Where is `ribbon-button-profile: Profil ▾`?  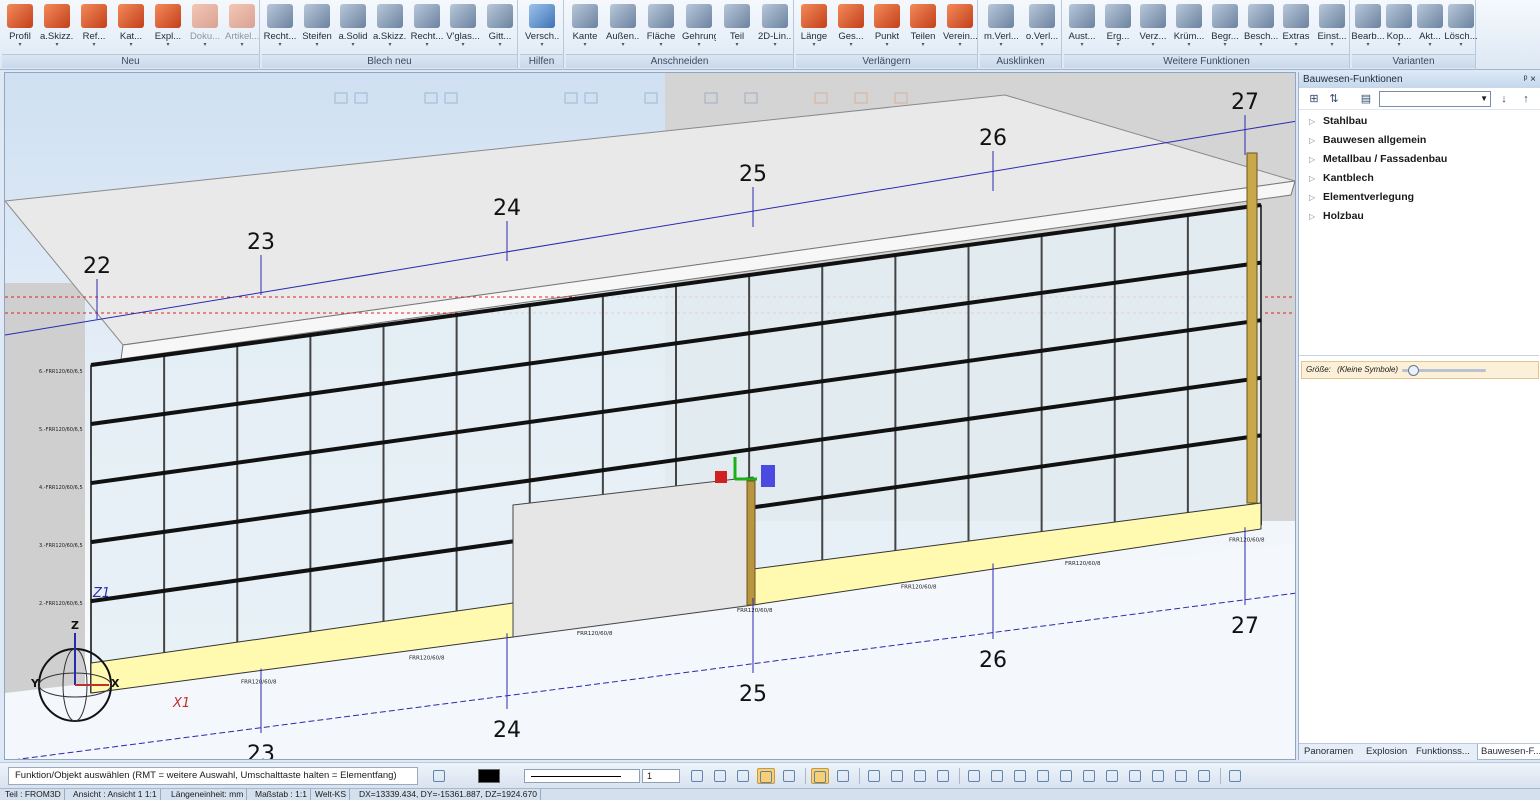
ribbon-button-profile: Profil ▾ is located at coordinates (20, 27).